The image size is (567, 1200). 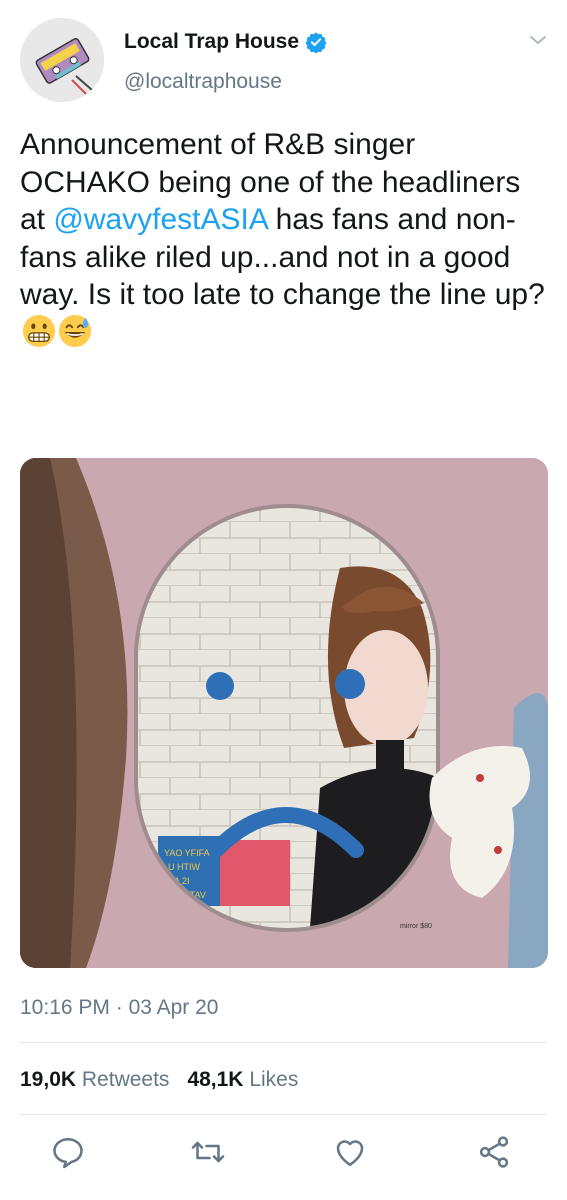 I want to click on heart-icon, so click(x=350, y=1152).